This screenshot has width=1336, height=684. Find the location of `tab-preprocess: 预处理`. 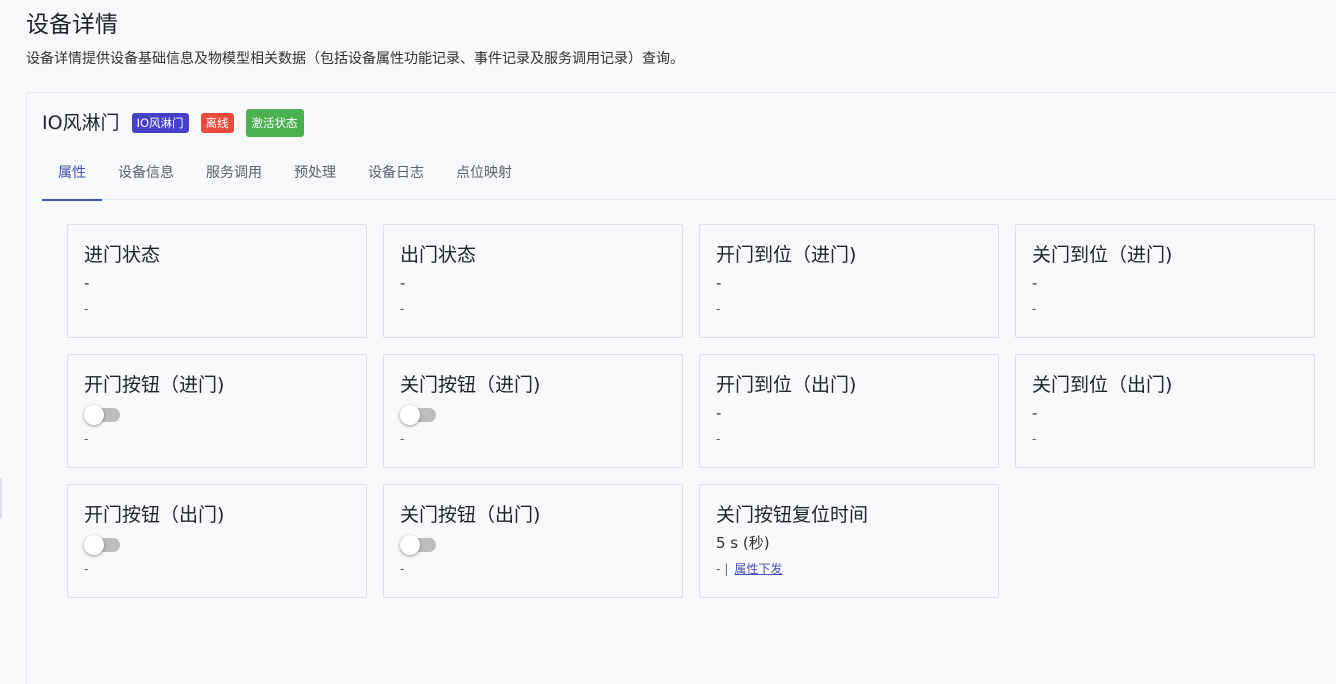

tab-preprocess: 预处理 is located at coordinates (315, 176).